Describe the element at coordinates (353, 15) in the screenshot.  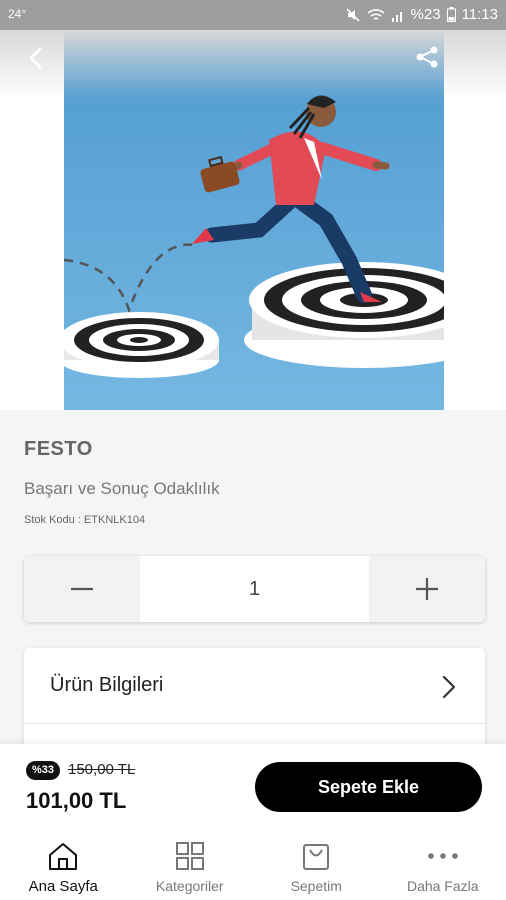
I see `mute-icon` at that location.